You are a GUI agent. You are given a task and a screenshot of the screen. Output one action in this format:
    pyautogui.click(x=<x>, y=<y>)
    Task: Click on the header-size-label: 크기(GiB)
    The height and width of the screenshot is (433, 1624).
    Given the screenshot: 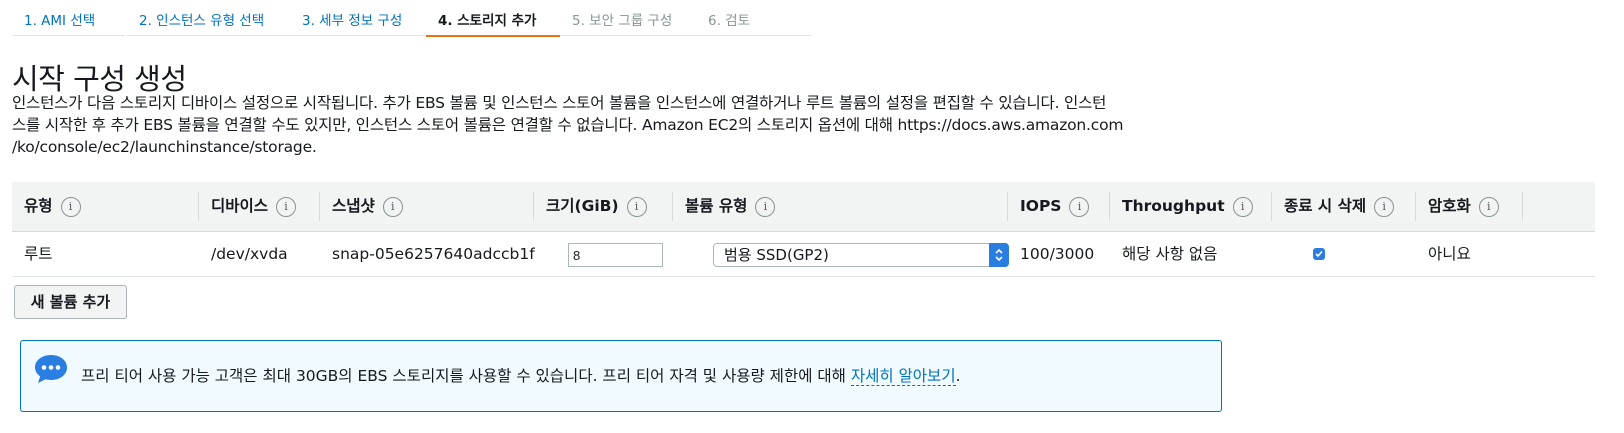 What is the action you would take?
    pyautogui.click(x=582, y=206)
    